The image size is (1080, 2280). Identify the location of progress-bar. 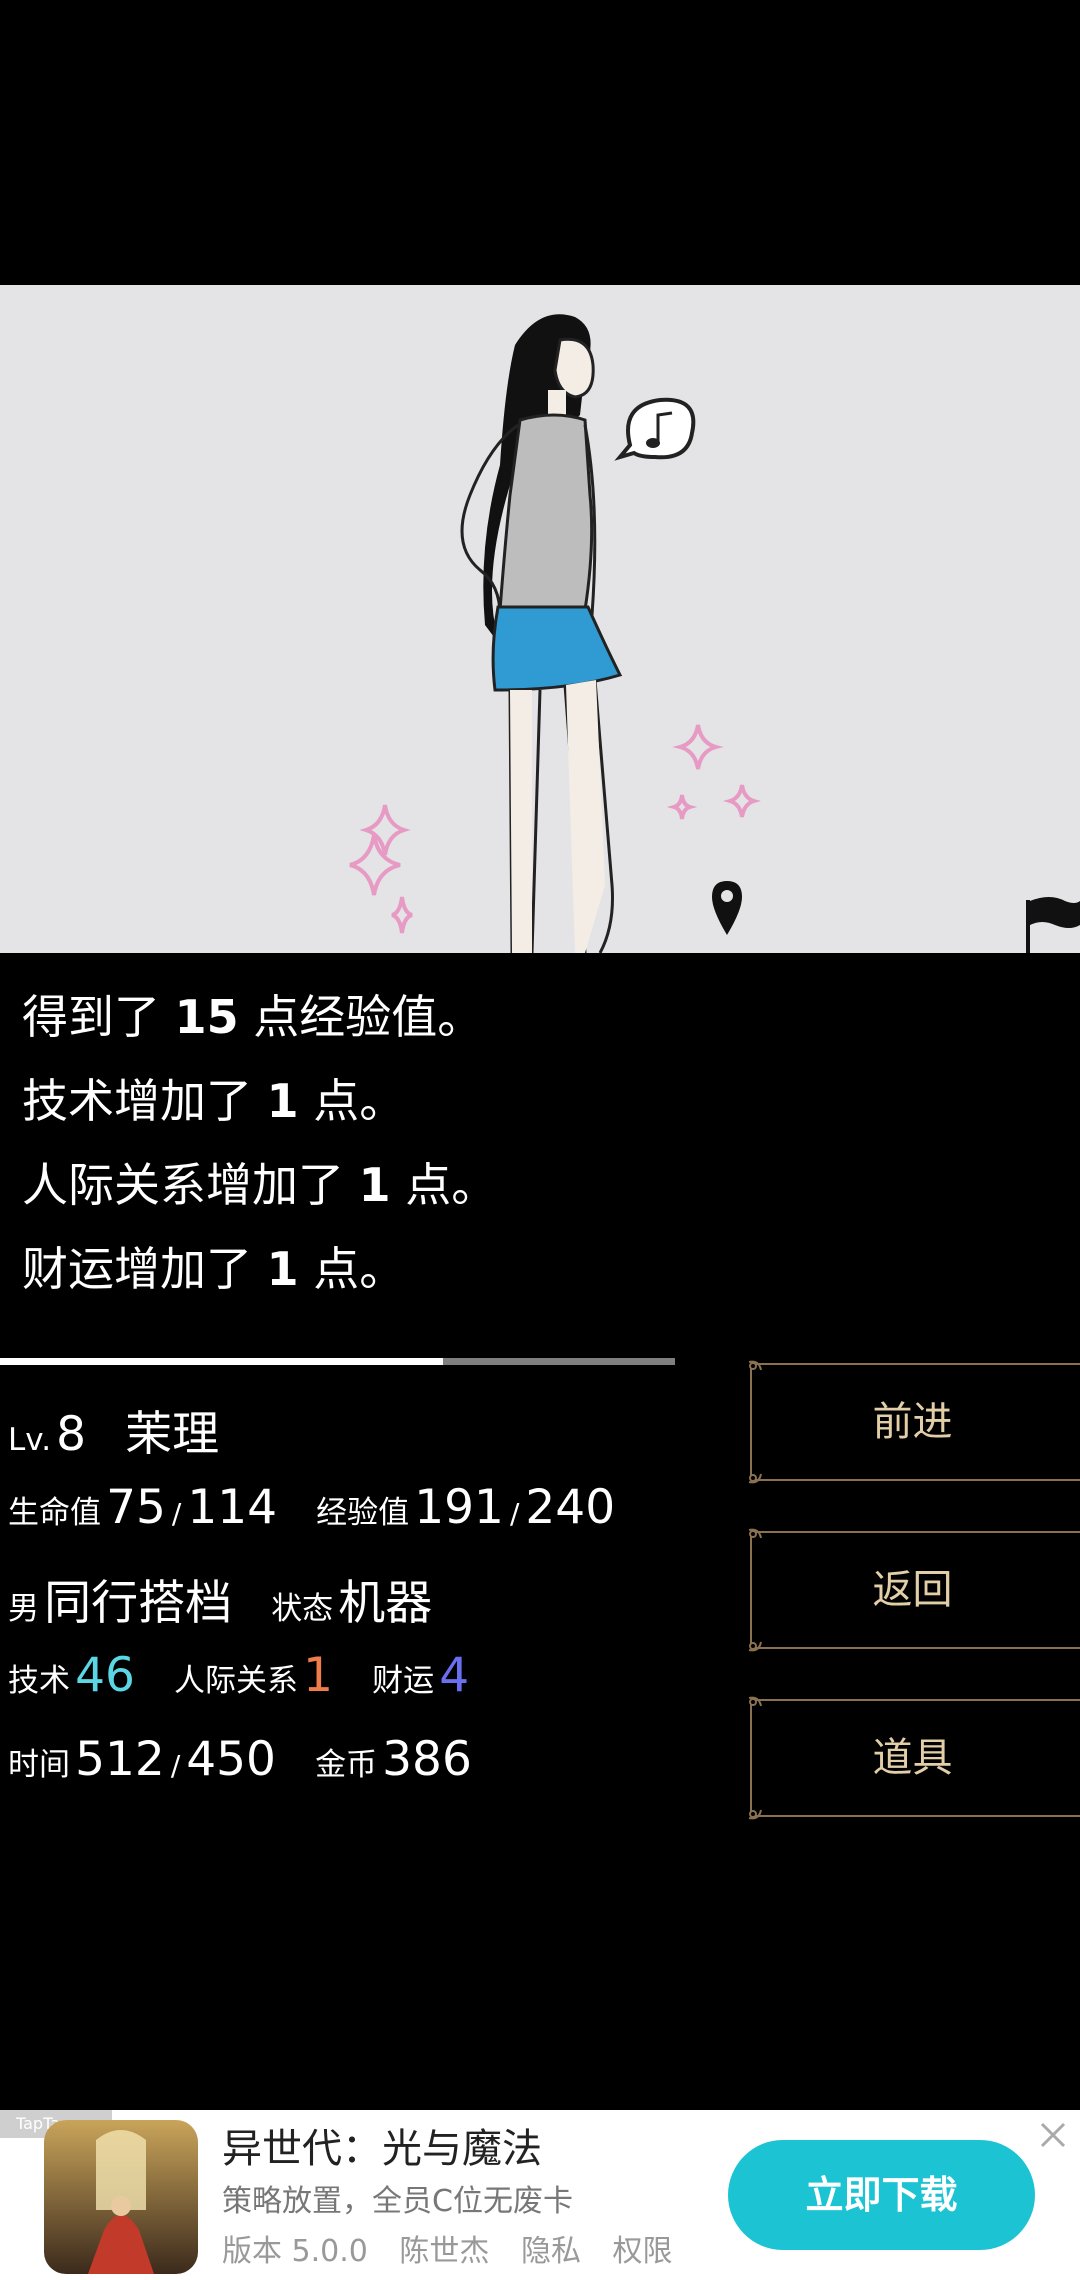
(337, 1361).